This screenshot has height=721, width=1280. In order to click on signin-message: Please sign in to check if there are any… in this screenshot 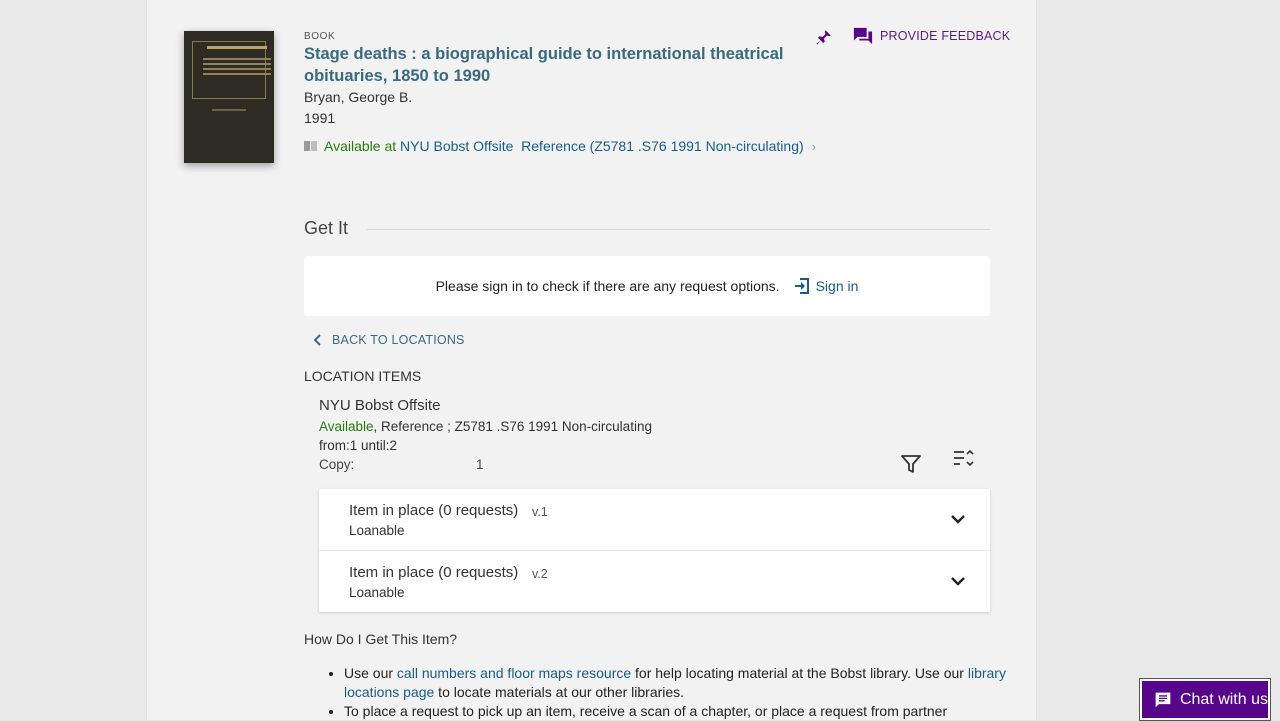, I will do `click(607, 286)`.